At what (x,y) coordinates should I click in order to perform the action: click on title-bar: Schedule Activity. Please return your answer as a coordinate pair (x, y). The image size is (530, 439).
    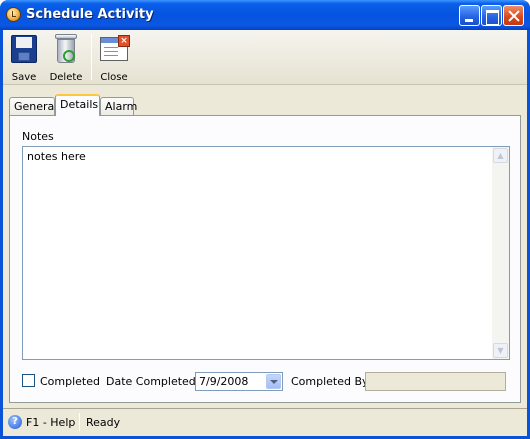
    Looking at the image, I should click on (265, 15).